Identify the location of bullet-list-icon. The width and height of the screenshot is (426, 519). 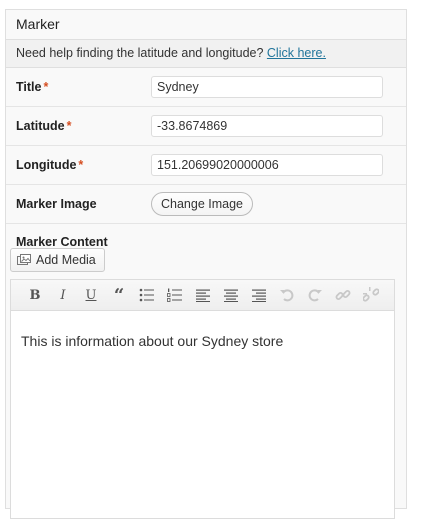
(146, 295).